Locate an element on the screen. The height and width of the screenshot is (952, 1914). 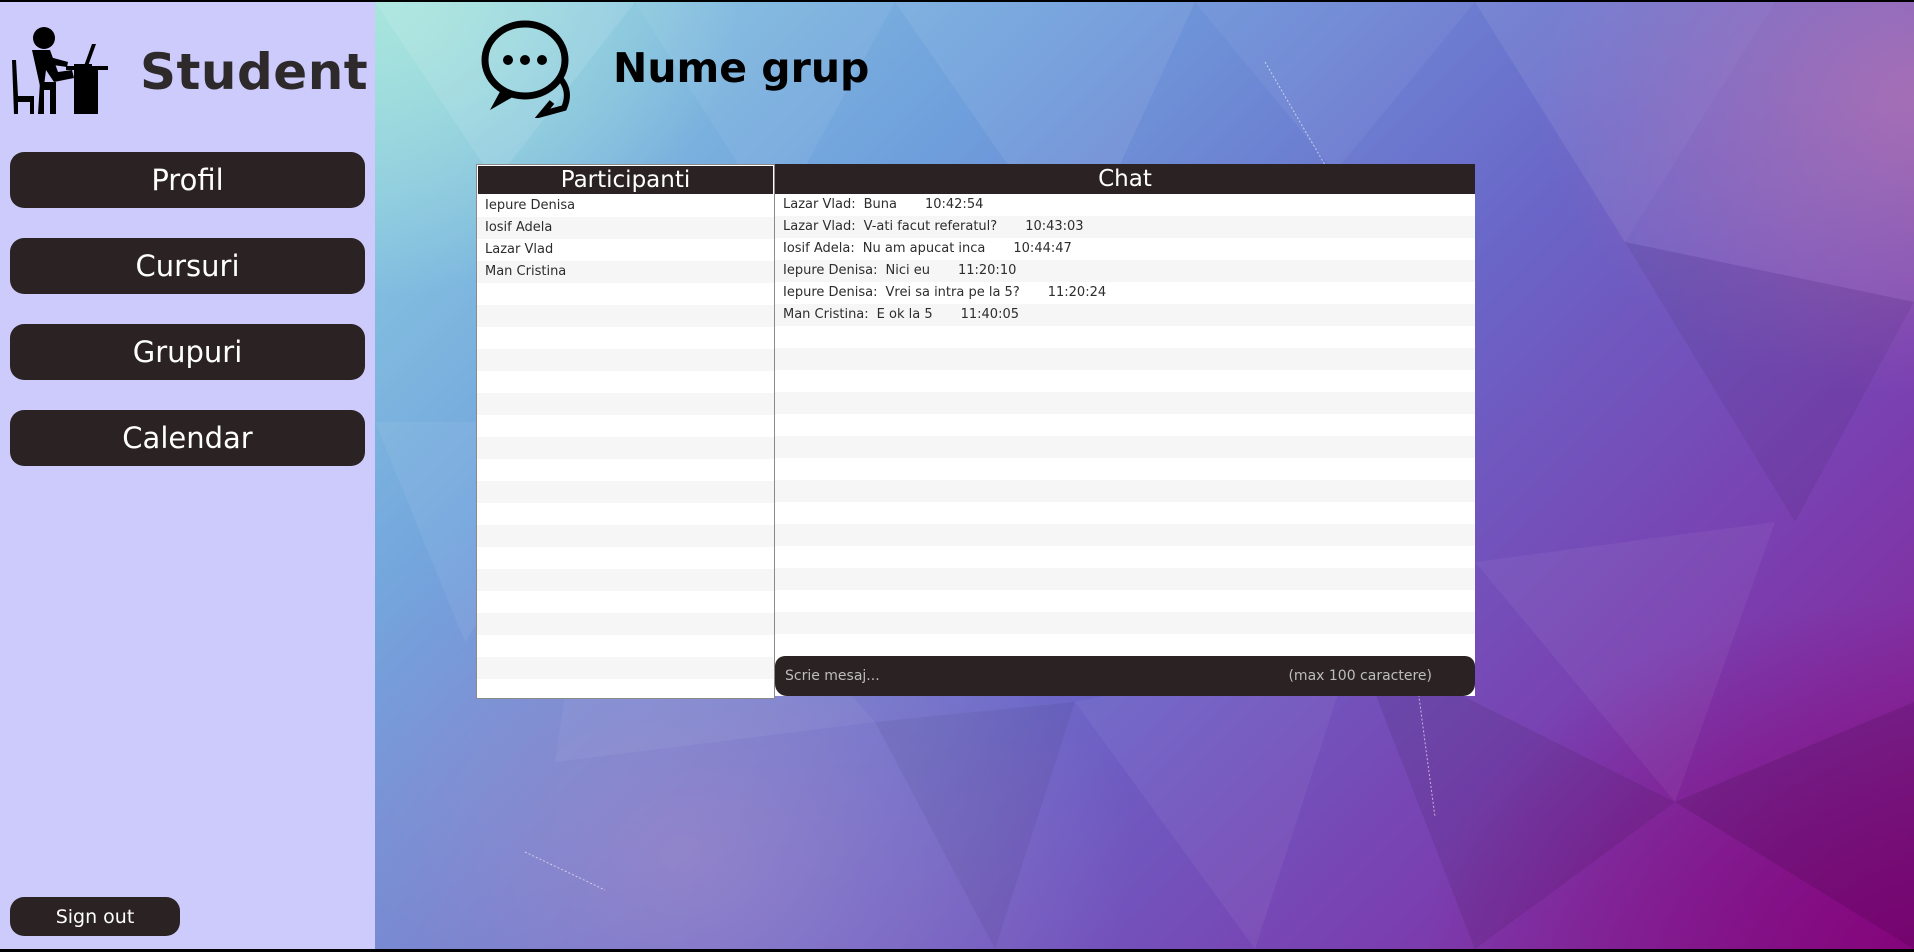
participant-item: Iepure Denisa is located at coordinates (625, 206).